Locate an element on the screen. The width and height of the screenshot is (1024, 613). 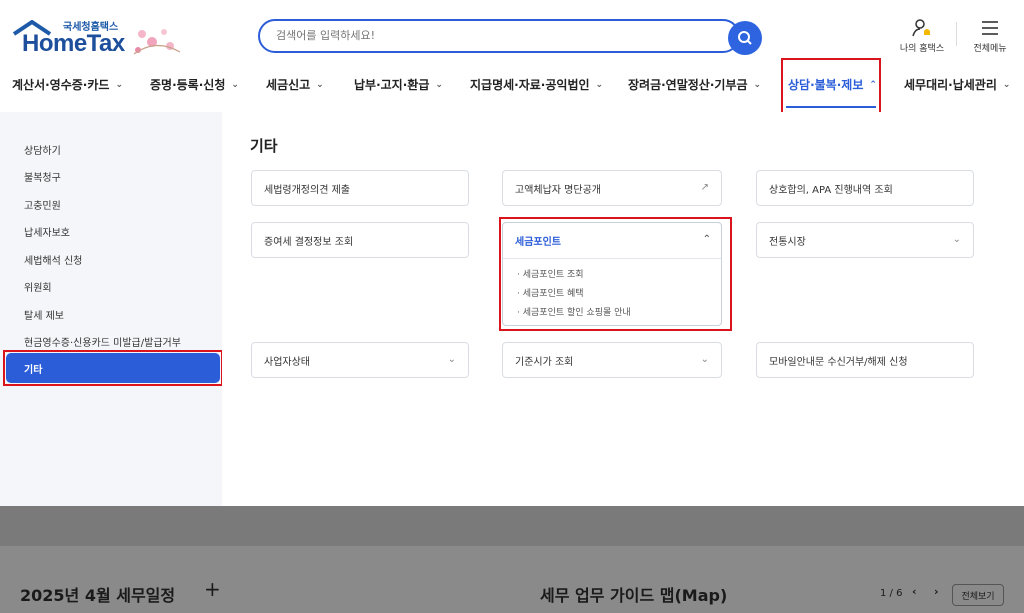
card-label: 고액체납자 명단공개 is located at coordinates (558, 190).